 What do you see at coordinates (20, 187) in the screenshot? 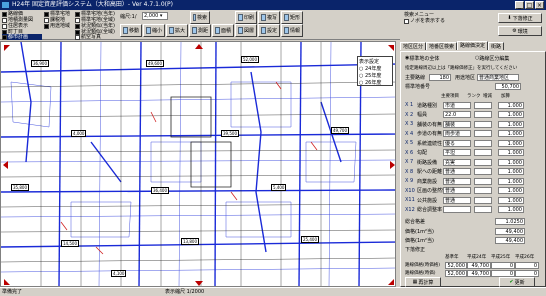
I see `route-price-label: 35,800` at bounding box center [20, 187].